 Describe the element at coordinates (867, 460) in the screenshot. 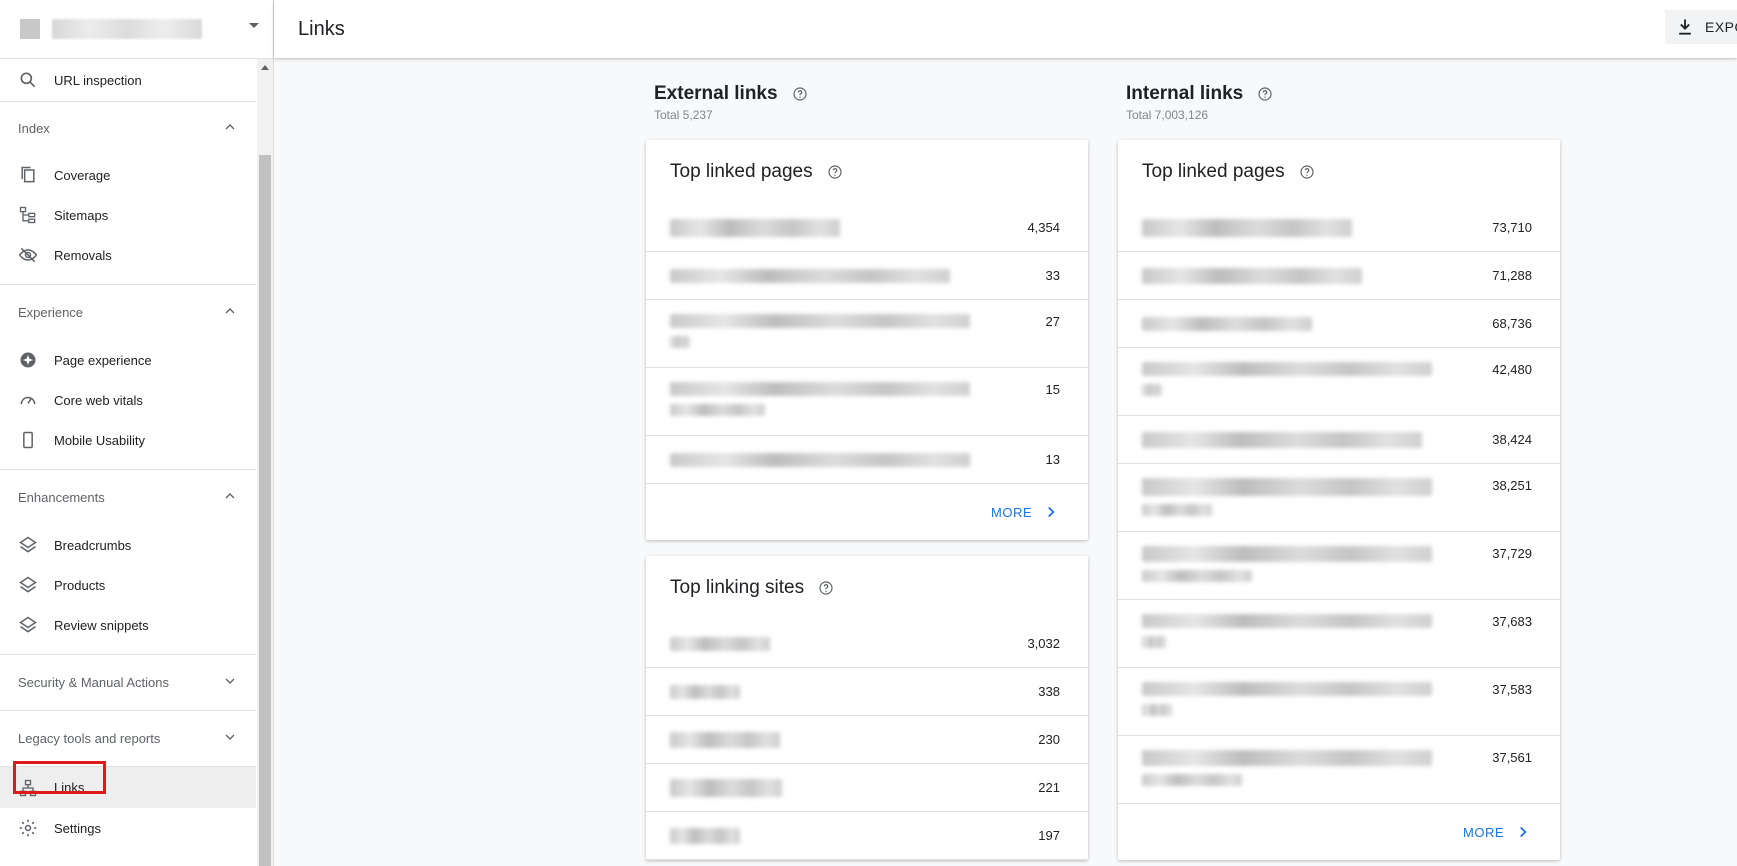

I see `table-row: 13` at that location.